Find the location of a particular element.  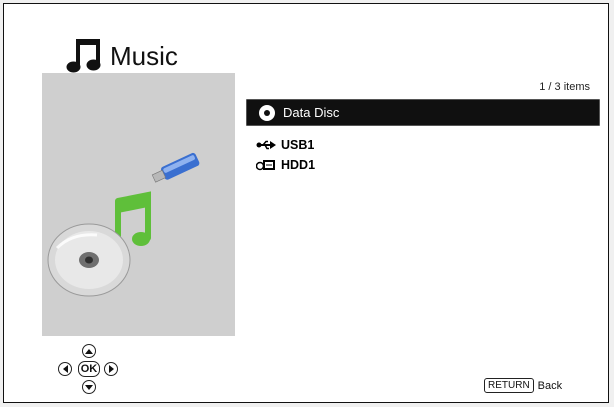

down-arrow-icon is located at coordinates (89, 387).